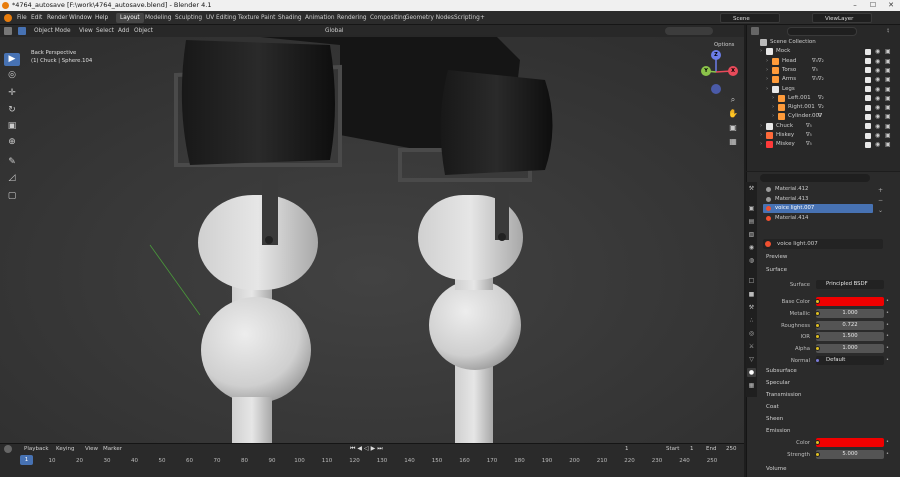  Describe the element at coordinates (818, 189) in the screenshot. I see `material-slot: Material.412` at that location.